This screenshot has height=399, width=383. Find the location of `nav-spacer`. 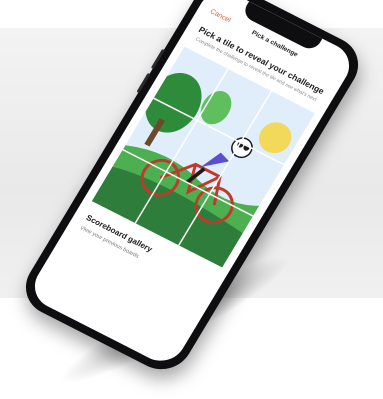

nav-spacer is located at coordinates (327, 69).